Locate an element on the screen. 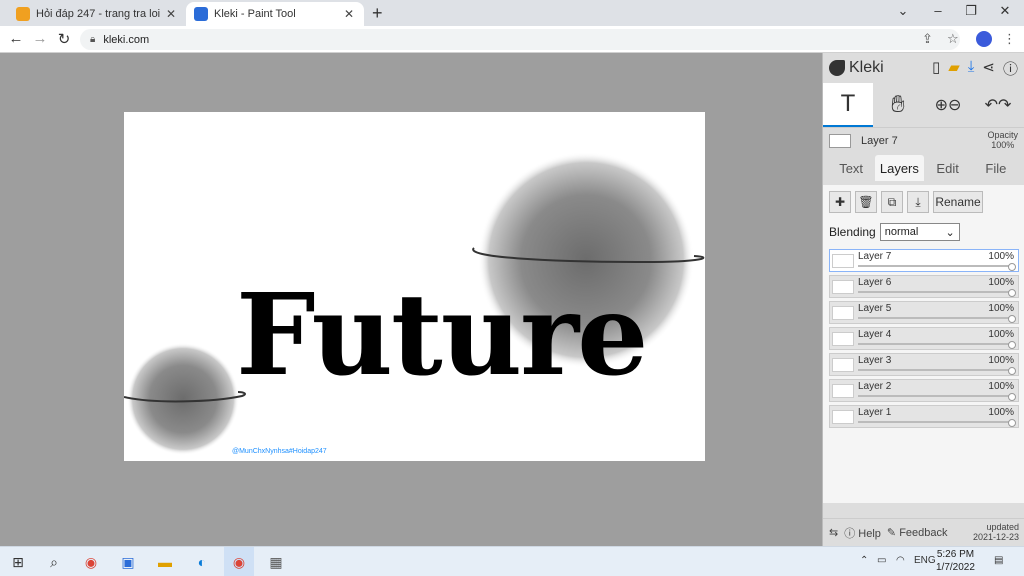 The width and height of the screenshot is (1024, 576). new-image-icon: ▯ is located at coordinates (936, 68).